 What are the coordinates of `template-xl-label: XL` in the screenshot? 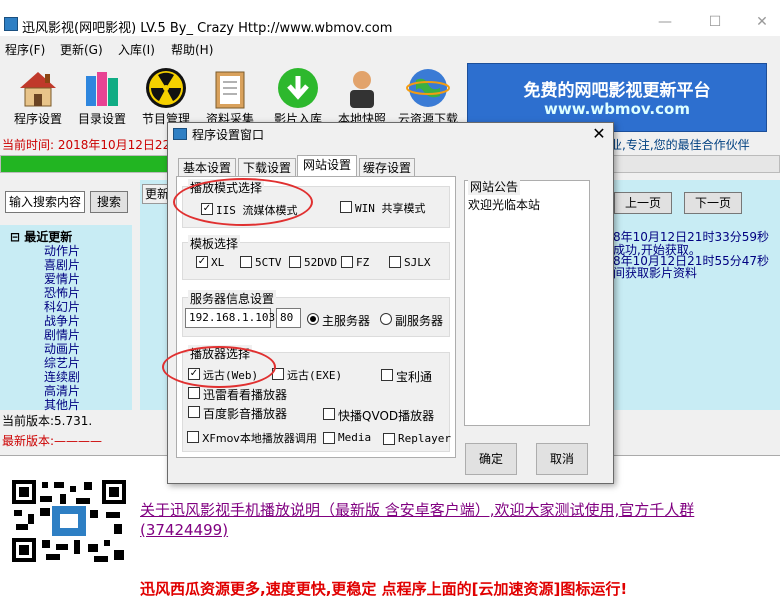 It's located at (218, 262).